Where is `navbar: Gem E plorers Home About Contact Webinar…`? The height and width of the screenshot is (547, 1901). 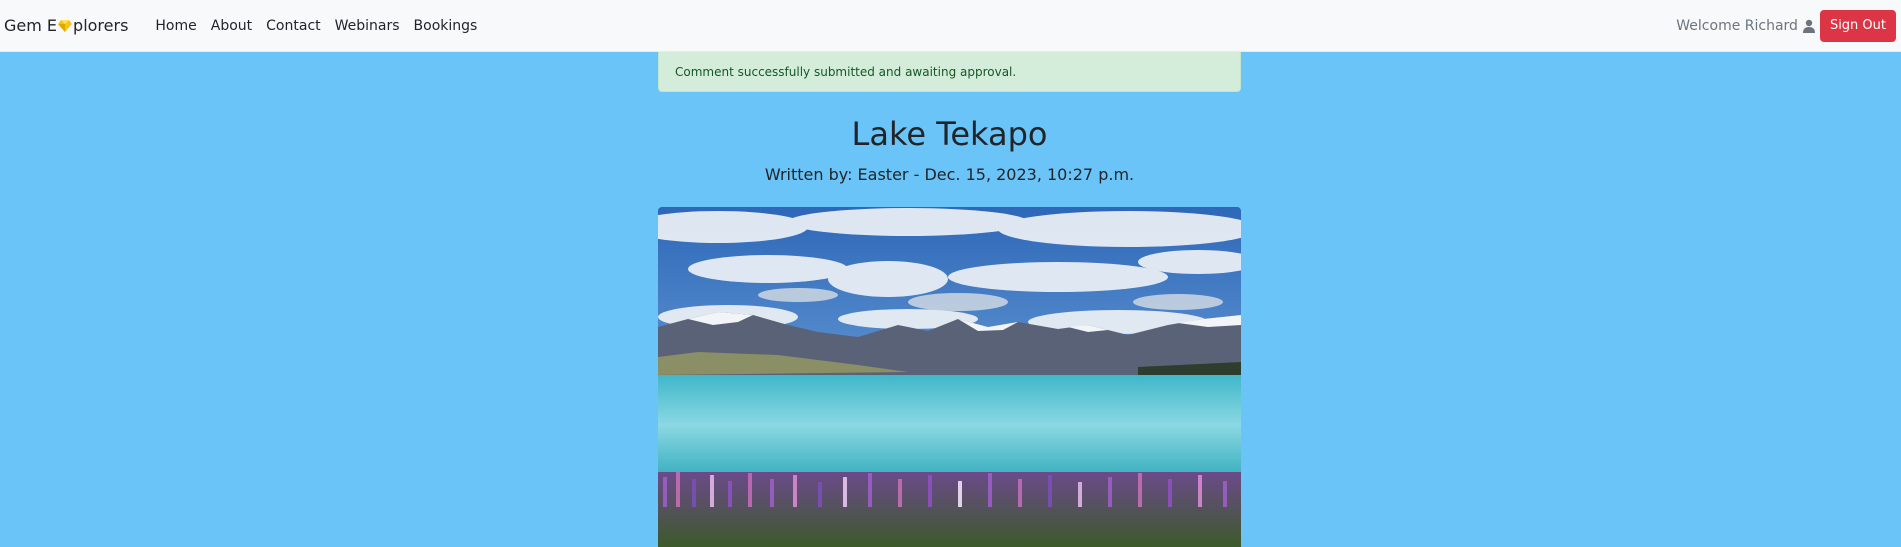
navbar: Gem E plorers Home About Contact Webinar… is located at coordinates (950, 26).